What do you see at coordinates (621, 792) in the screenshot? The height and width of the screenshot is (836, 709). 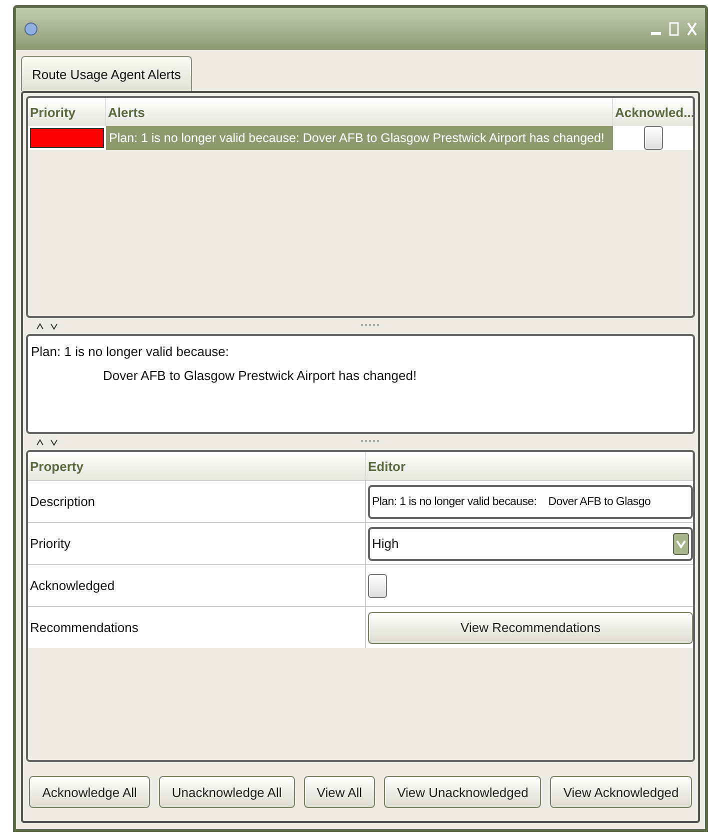 I see `action-button: View Acknowledged` at bounding box center [621, 792].